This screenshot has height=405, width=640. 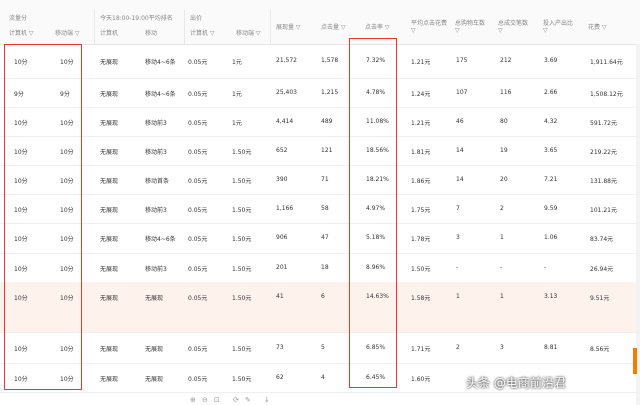 What do you see at coordinates (67, 32) in the screenshot?
I see `col-header-mobile-score: 移动端 ▽` at bounding box center [67, 32].